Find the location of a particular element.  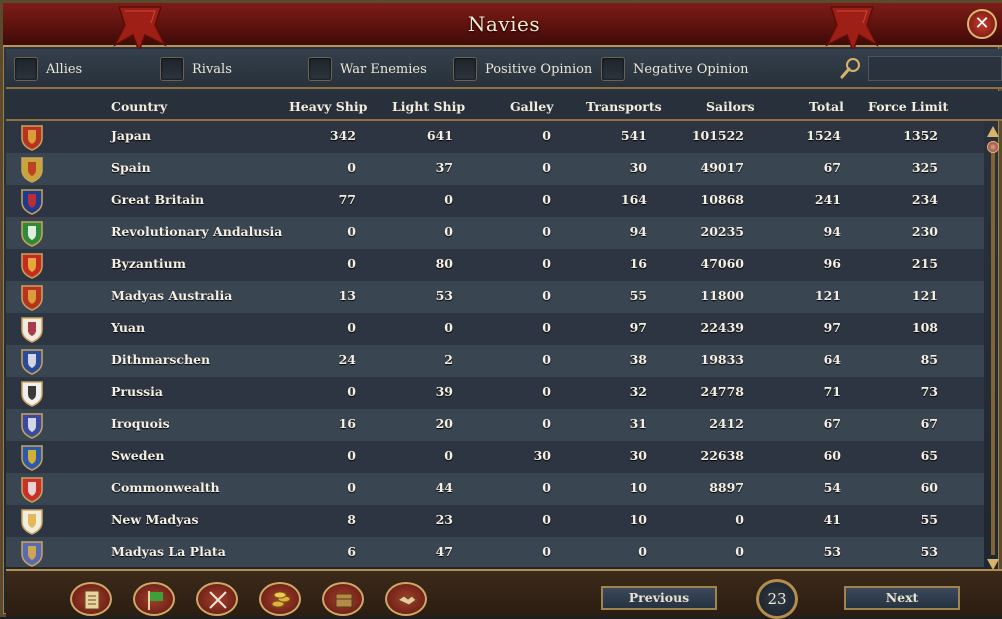

cell-transports: 164 is located at coordinates (633, 199).